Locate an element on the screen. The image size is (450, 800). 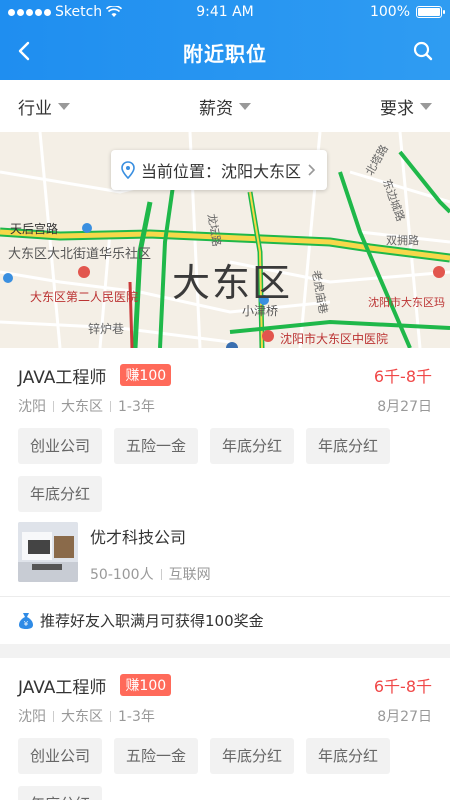
company-info: 优才科技公司 50-100人 互联网 is located at coordinates (228, 553).